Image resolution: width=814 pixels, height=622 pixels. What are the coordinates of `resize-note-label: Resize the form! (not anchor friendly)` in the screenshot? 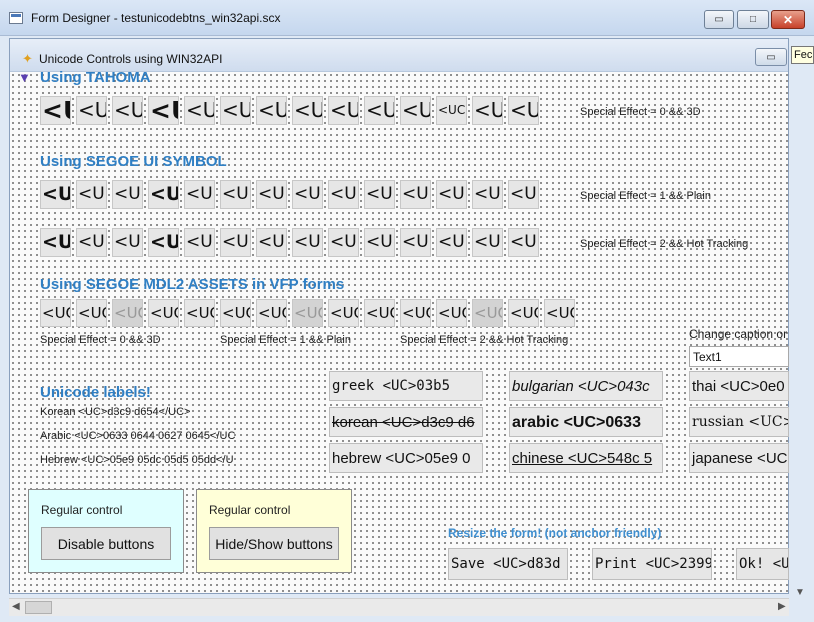 It's located at (554, 533).